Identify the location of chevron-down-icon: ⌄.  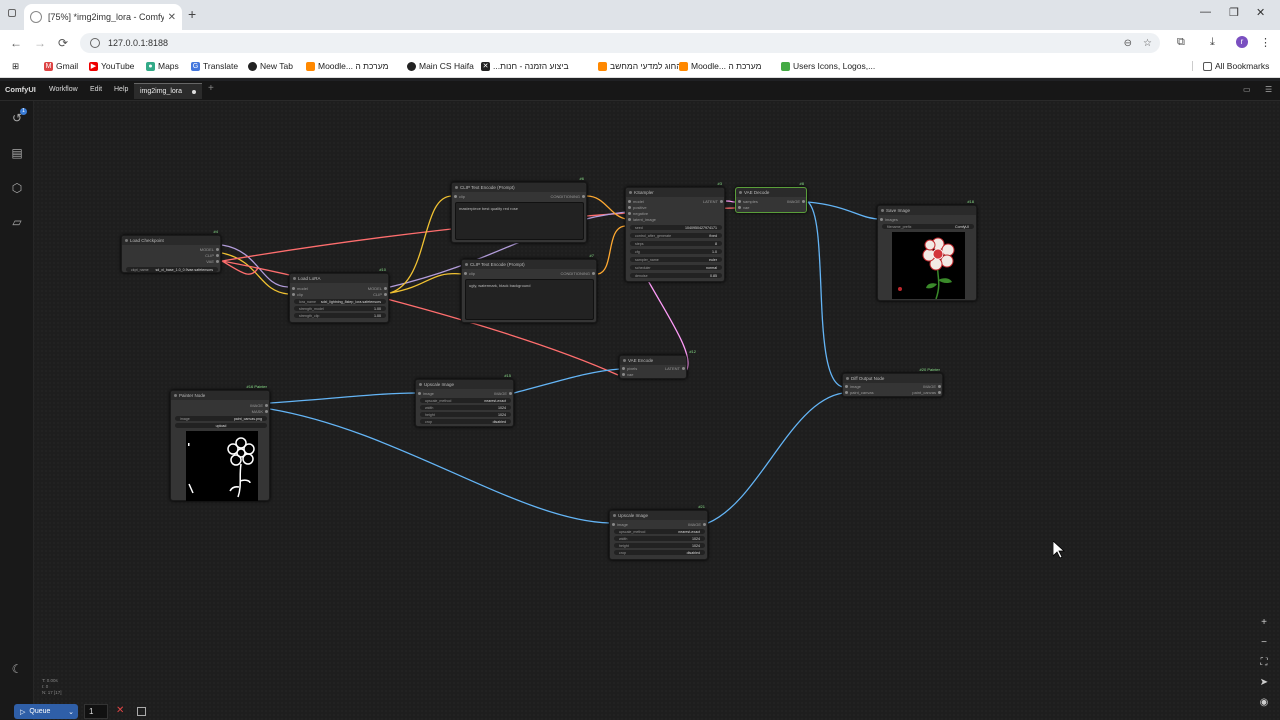
(71, 712).